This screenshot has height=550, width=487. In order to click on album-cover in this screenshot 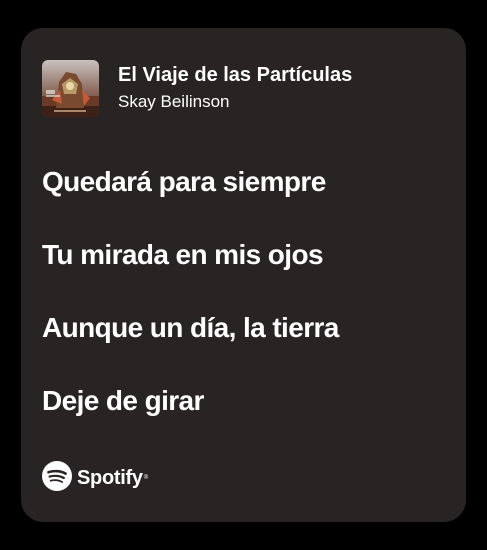, I will do `click(70, 88)`.